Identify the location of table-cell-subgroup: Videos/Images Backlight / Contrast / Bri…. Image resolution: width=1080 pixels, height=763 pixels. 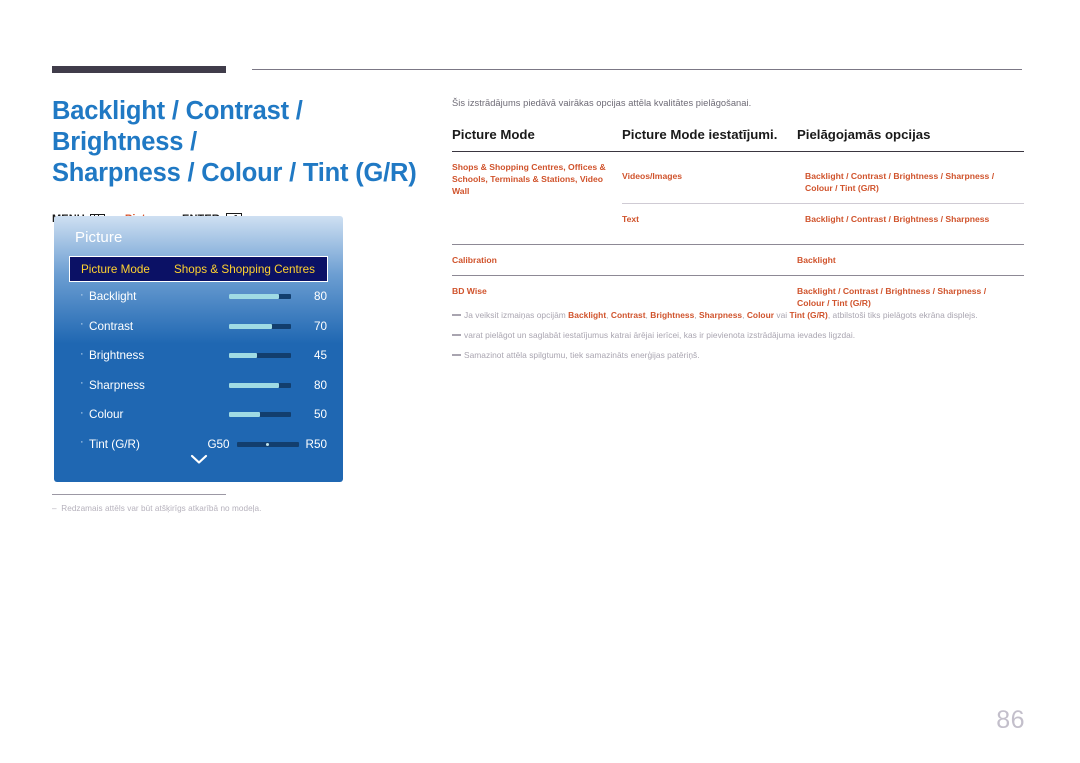
(823, 198).